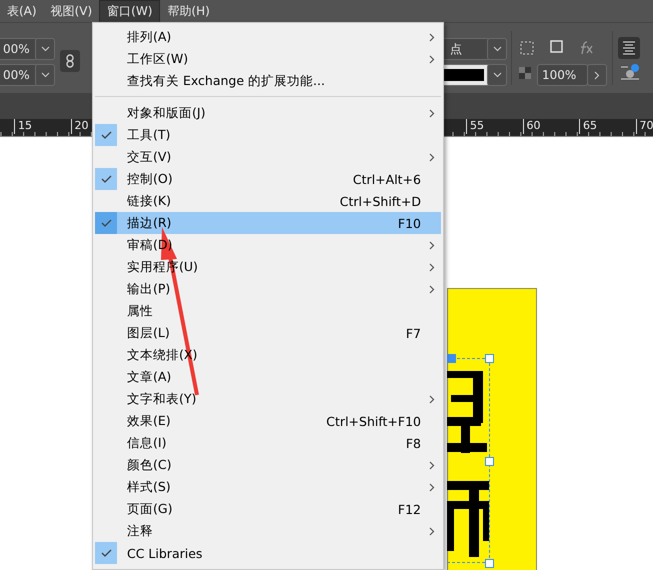 The image size is (653, 570). What do you see at coordinates (268, 201) in the screenshot?
I see `menu-item: 链接(K) Ctrl+Shift+D` at bounding box center [268, 201].